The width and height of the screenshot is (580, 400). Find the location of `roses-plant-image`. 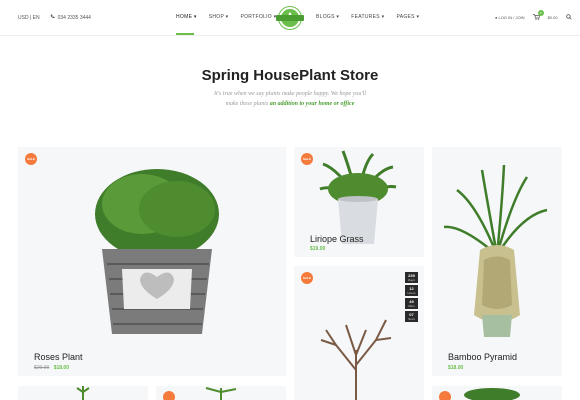

roses-plant-image is located at coordinates (157, 251).